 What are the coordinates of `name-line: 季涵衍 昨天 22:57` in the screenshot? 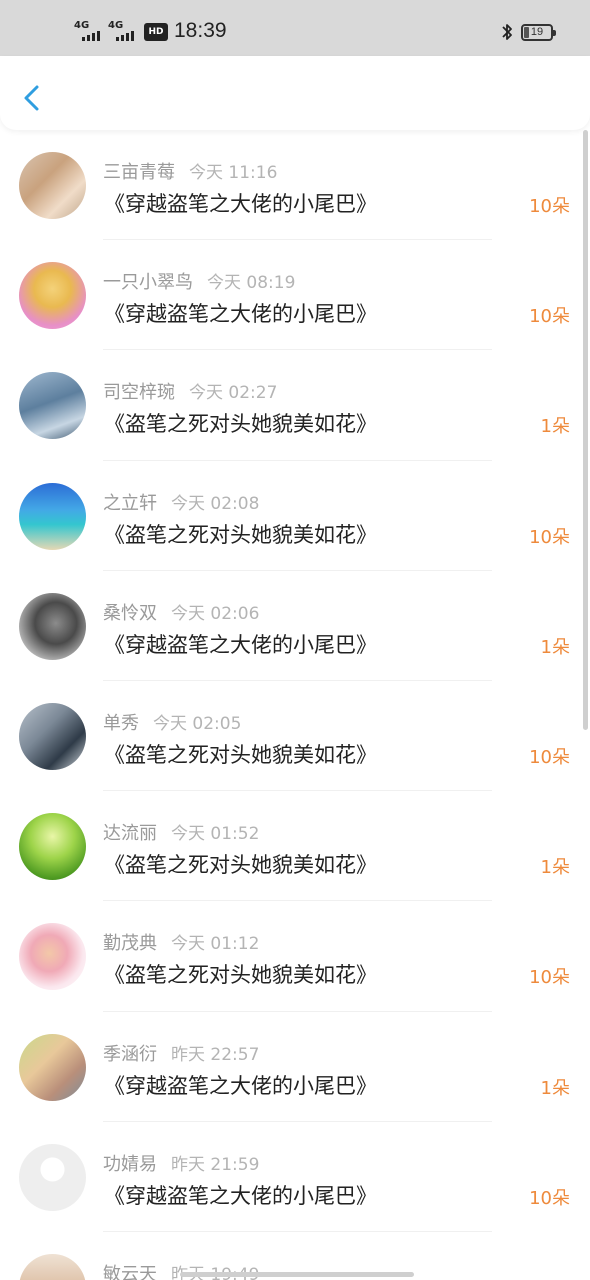 It's located at (181, 1053).